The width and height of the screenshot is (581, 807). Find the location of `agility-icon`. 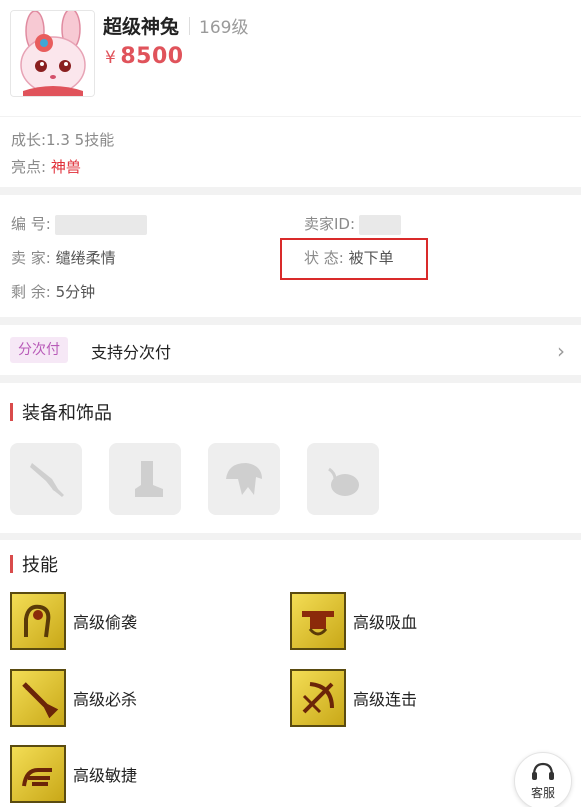

agility-icon is located at coordinates (38, 774).